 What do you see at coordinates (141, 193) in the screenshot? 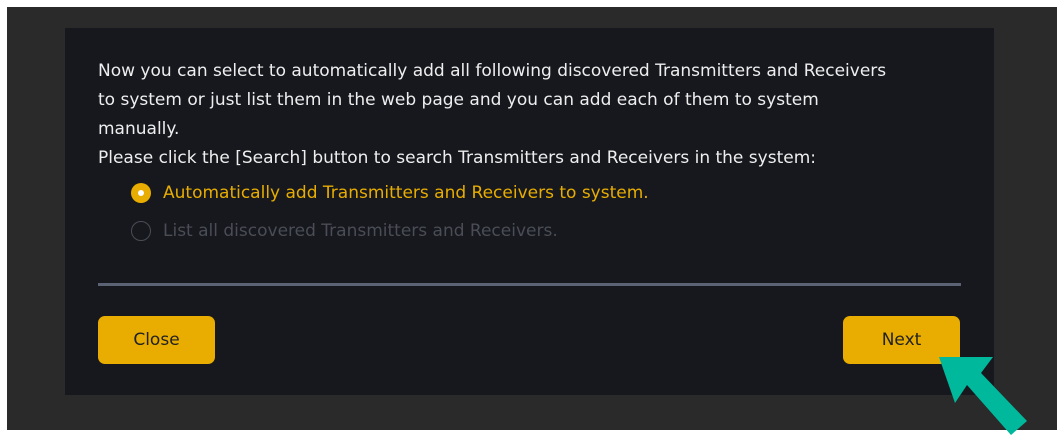
I see `radio-auto-add` at bounding box center [141, 193].